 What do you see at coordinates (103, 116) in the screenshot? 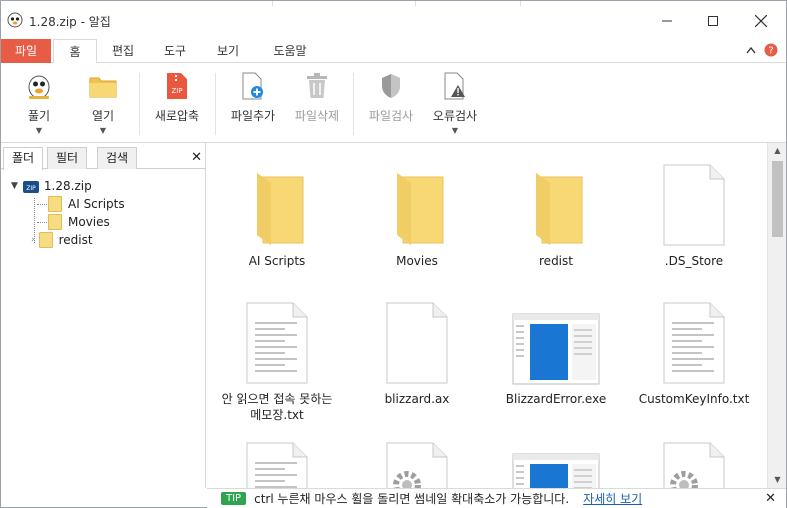
I see `open-label: 열기` at bounding box center [103, 116].